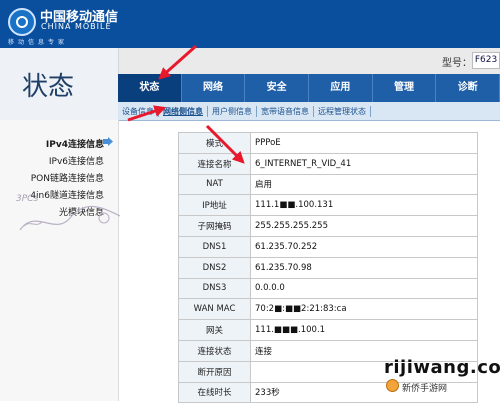  I want to click on row-label: DNS1, so click(214, 246).